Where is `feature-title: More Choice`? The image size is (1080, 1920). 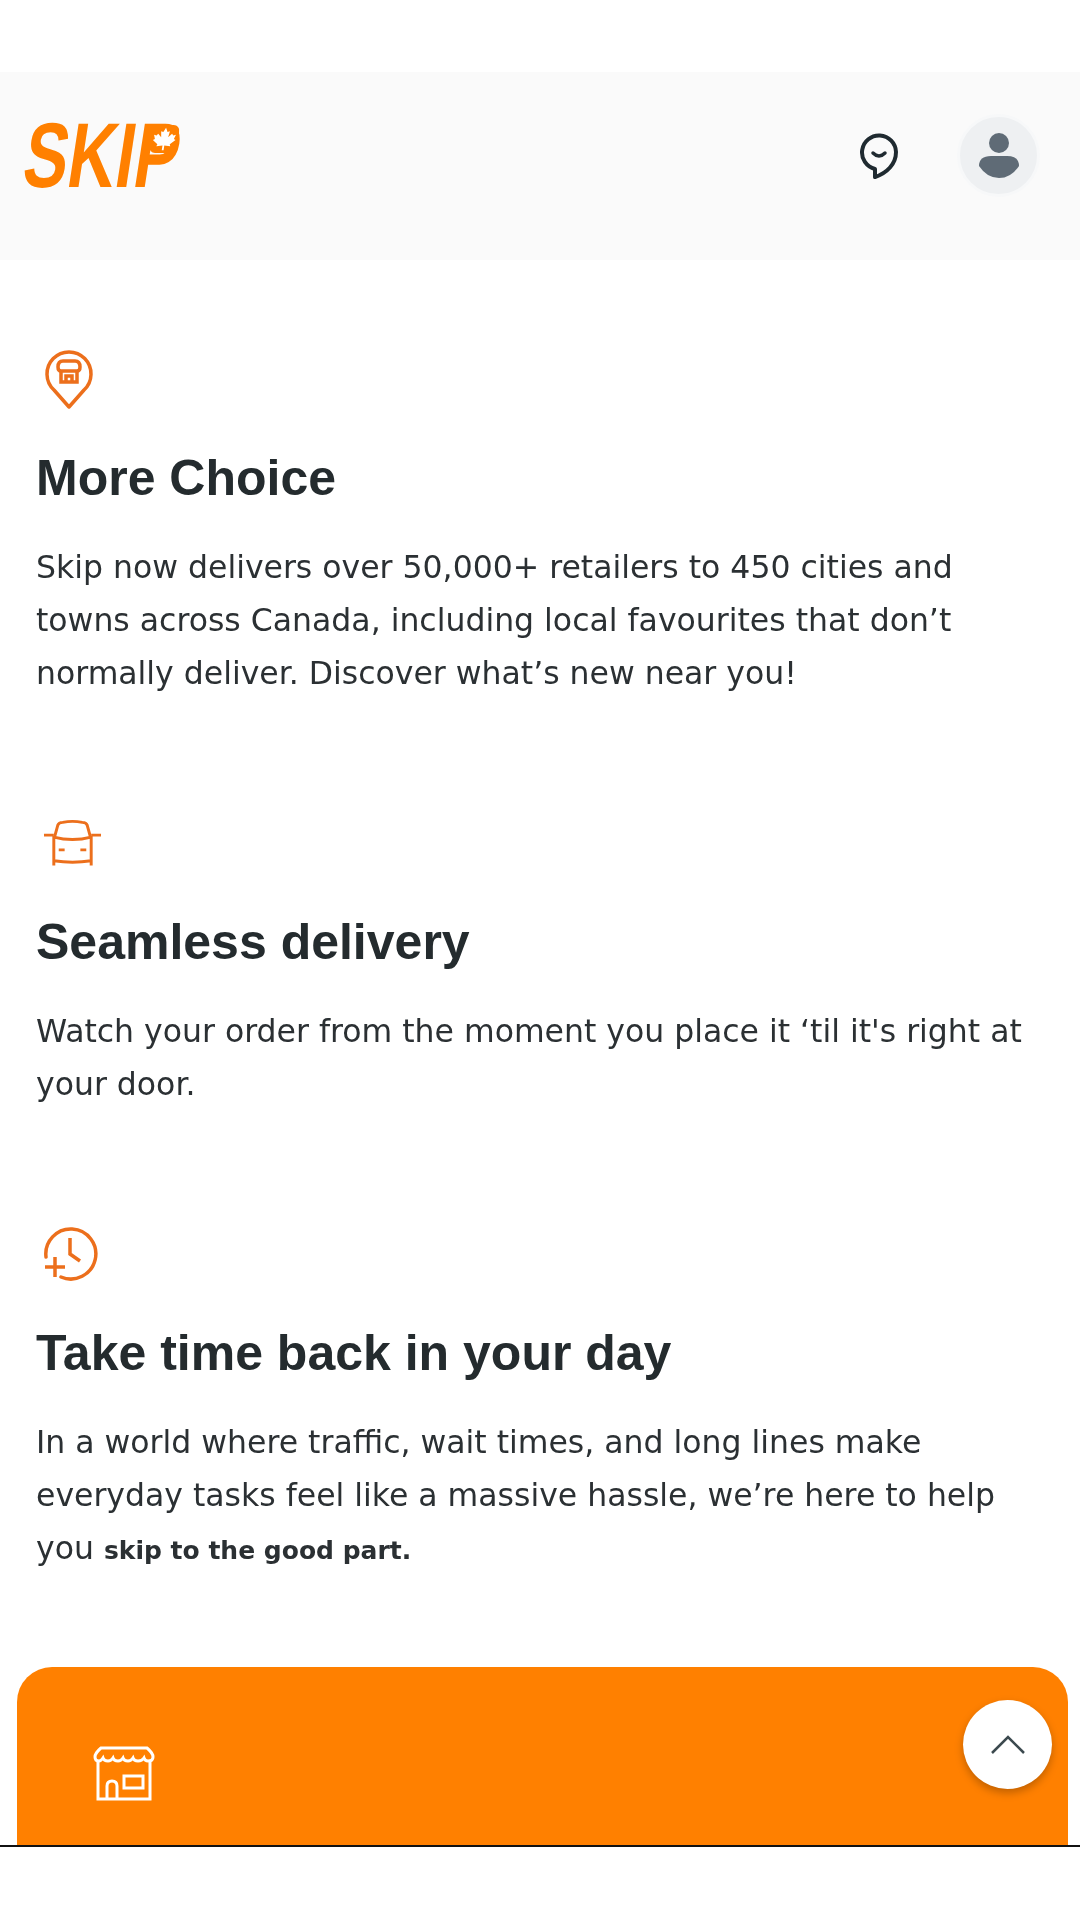 feature-title: More Choice is located at coordinates (187, 478).